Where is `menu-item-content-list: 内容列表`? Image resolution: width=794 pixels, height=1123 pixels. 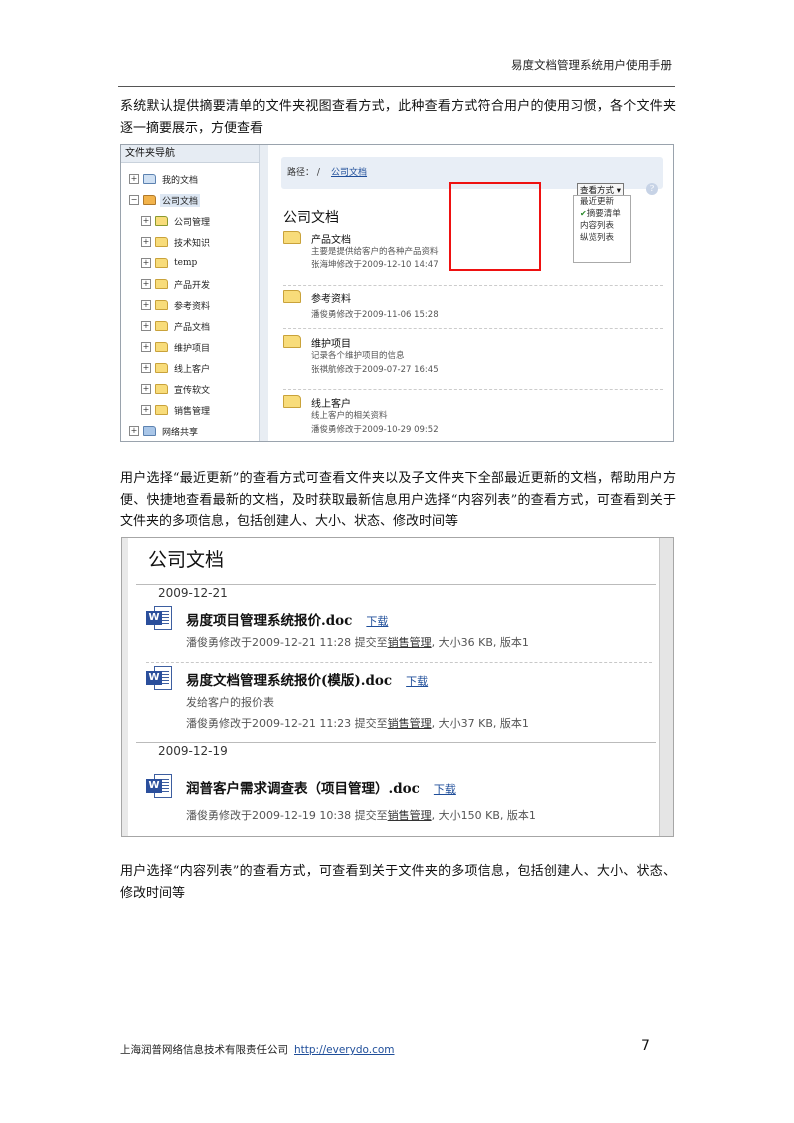
menu-item-content-list: 内容列表 is located at coordinates (602, 226).